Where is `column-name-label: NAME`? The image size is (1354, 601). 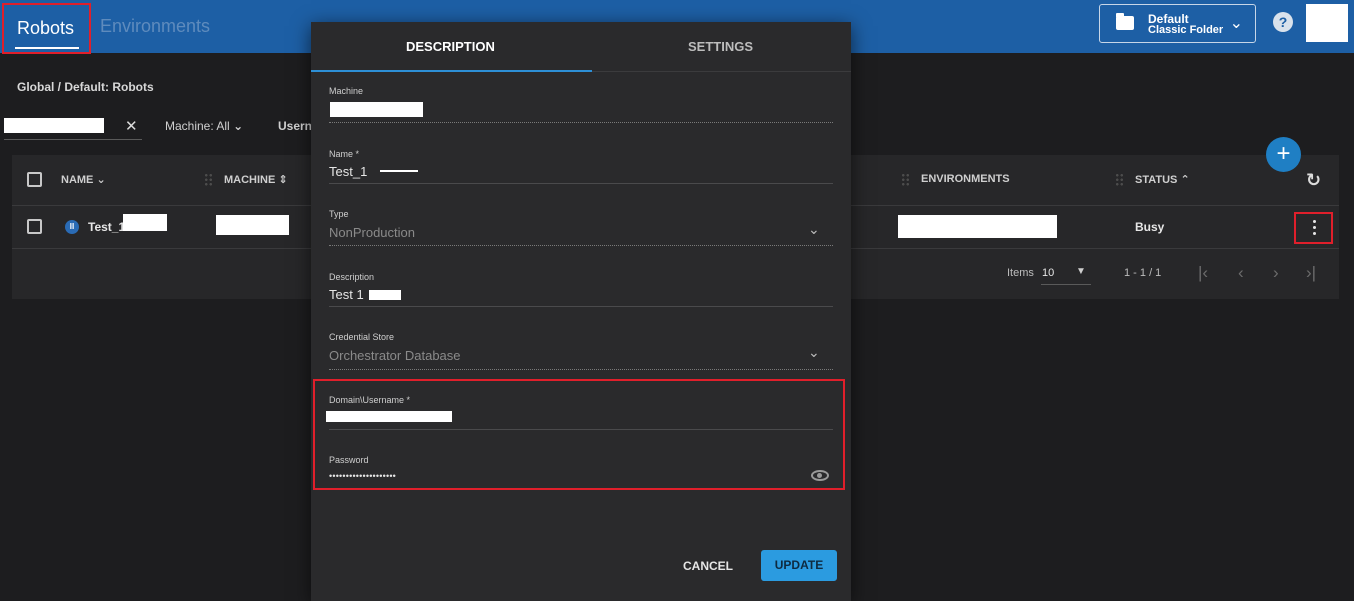 column-name-label: NAME is located at coordinates (77, 180).